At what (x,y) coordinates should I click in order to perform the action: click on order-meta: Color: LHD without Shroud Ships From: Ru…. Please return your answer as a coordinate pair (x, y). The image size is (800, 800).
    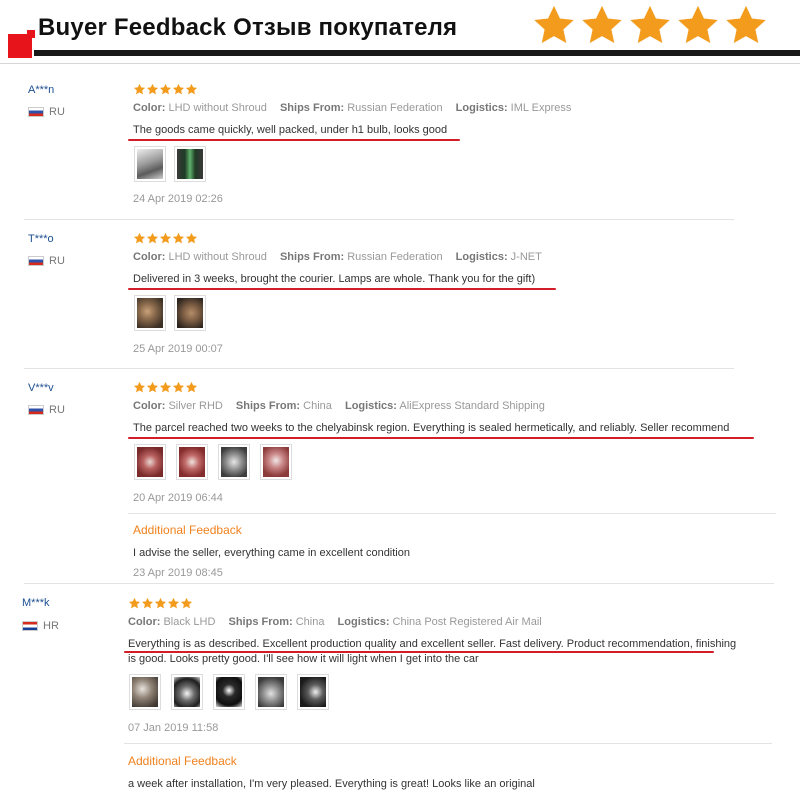
    Looking at the image, I should click on (352, 108).